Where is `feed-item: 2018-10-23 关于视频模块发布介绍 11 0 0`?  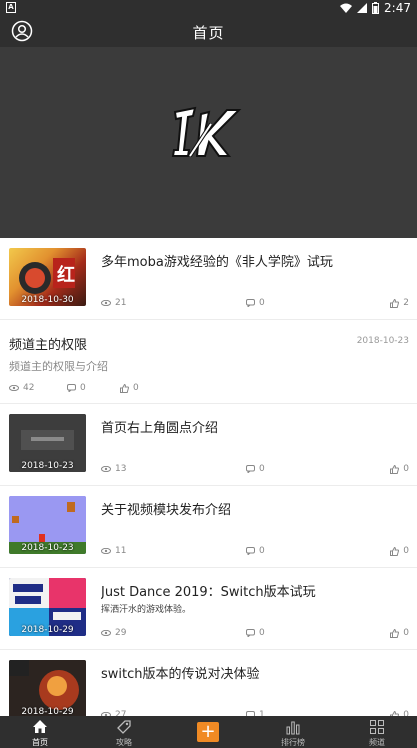
feed-item: 2018-10-23 关于视频模块发布介绍 11 0 0 is located at coordinates (208, 527).